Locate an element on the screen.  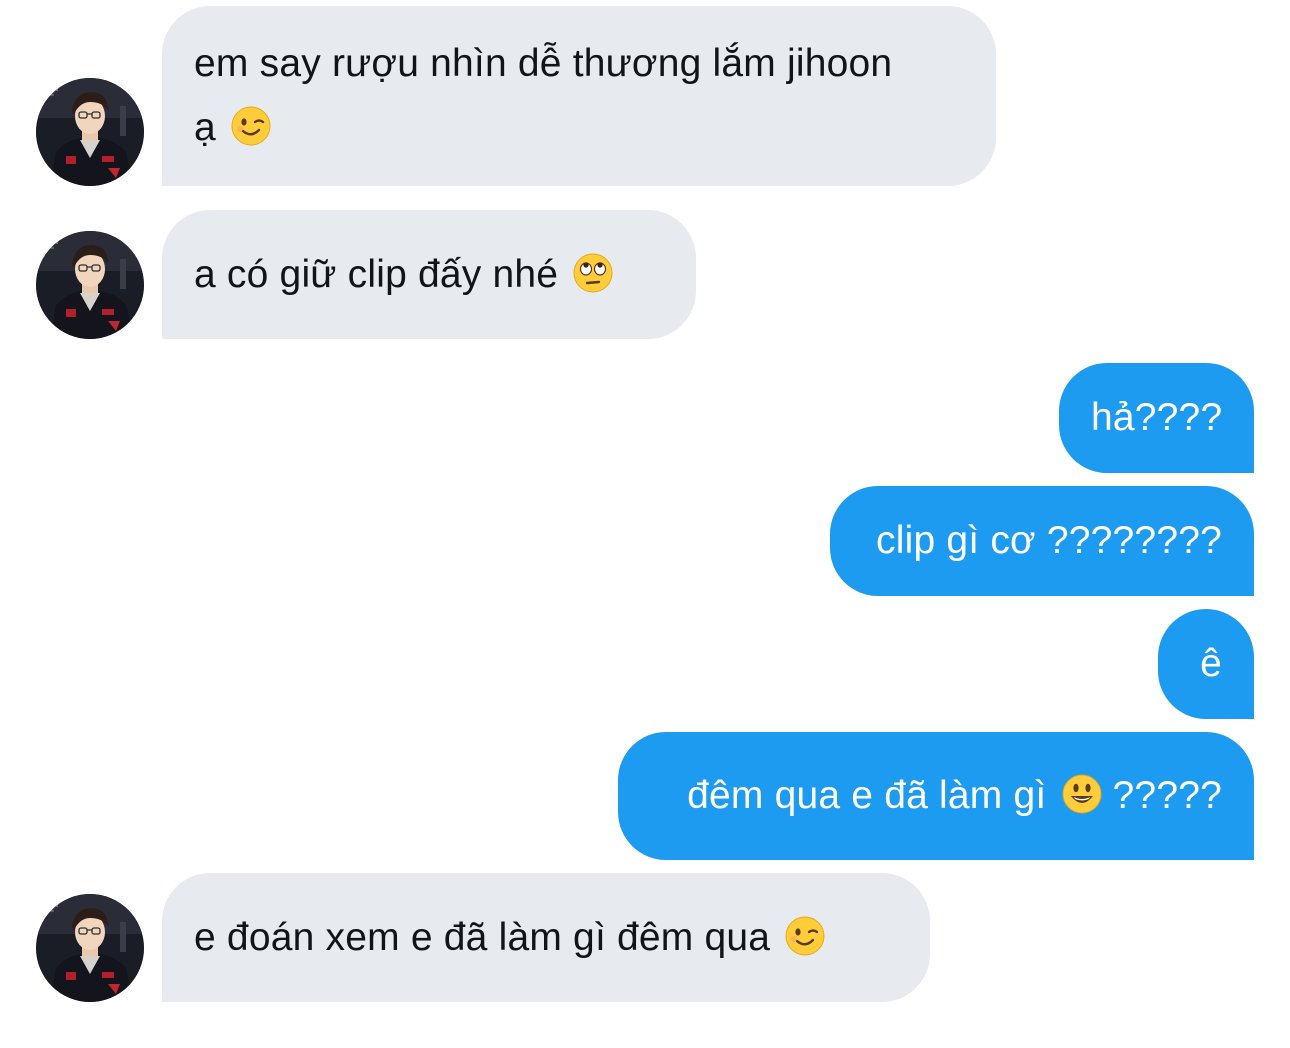
incoming-message-bubble: em say rượu nhìn dễ thương lắm jihoon ạ is located at coordinates (579, 96).